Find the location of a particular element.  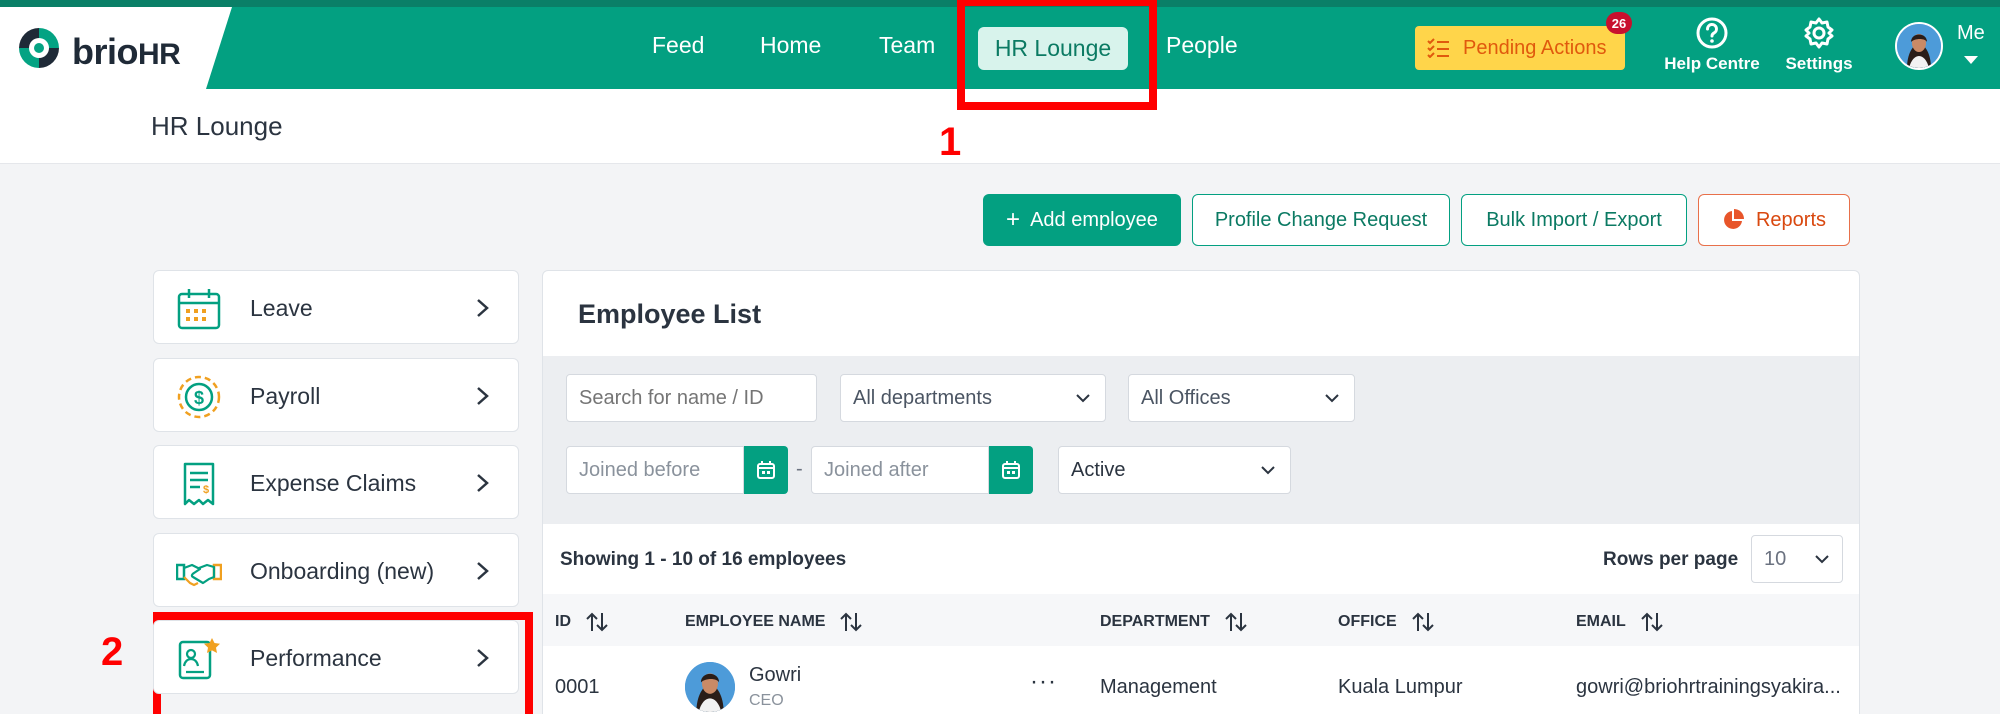

employee-avatar is located at coordinates (710, 687).